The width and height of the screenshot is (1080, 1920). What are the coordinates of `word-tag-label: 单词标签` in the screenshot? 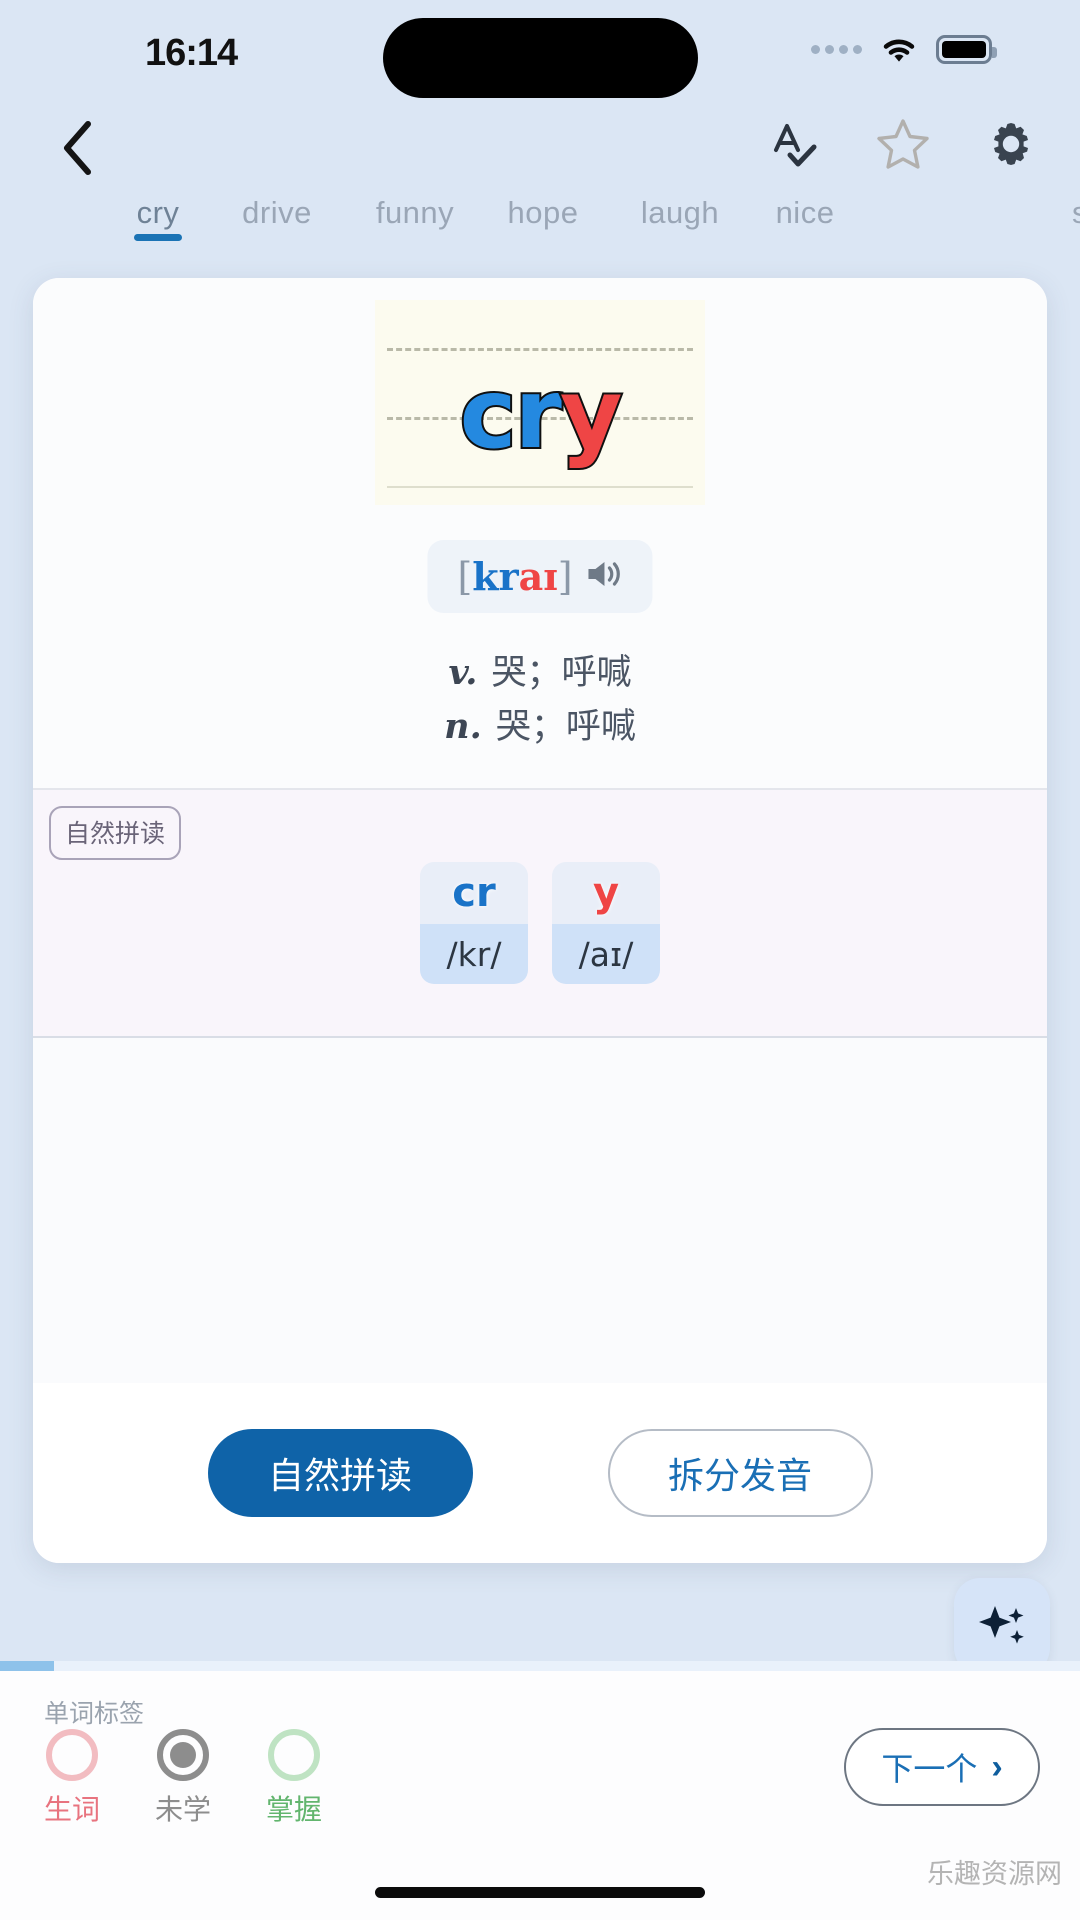 It's located at (94, 1714).